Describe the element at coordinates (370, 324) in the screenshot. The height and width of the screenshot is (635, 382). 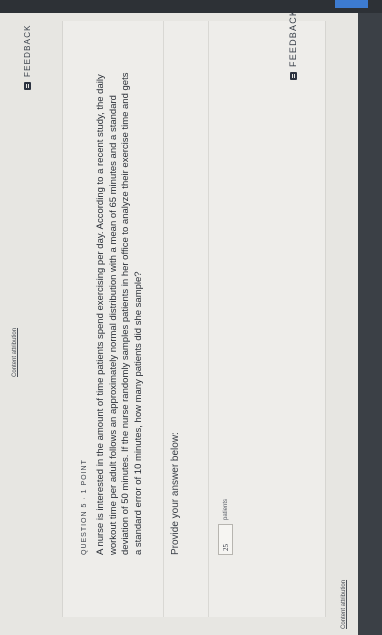
I see `screen-edge` at that location.